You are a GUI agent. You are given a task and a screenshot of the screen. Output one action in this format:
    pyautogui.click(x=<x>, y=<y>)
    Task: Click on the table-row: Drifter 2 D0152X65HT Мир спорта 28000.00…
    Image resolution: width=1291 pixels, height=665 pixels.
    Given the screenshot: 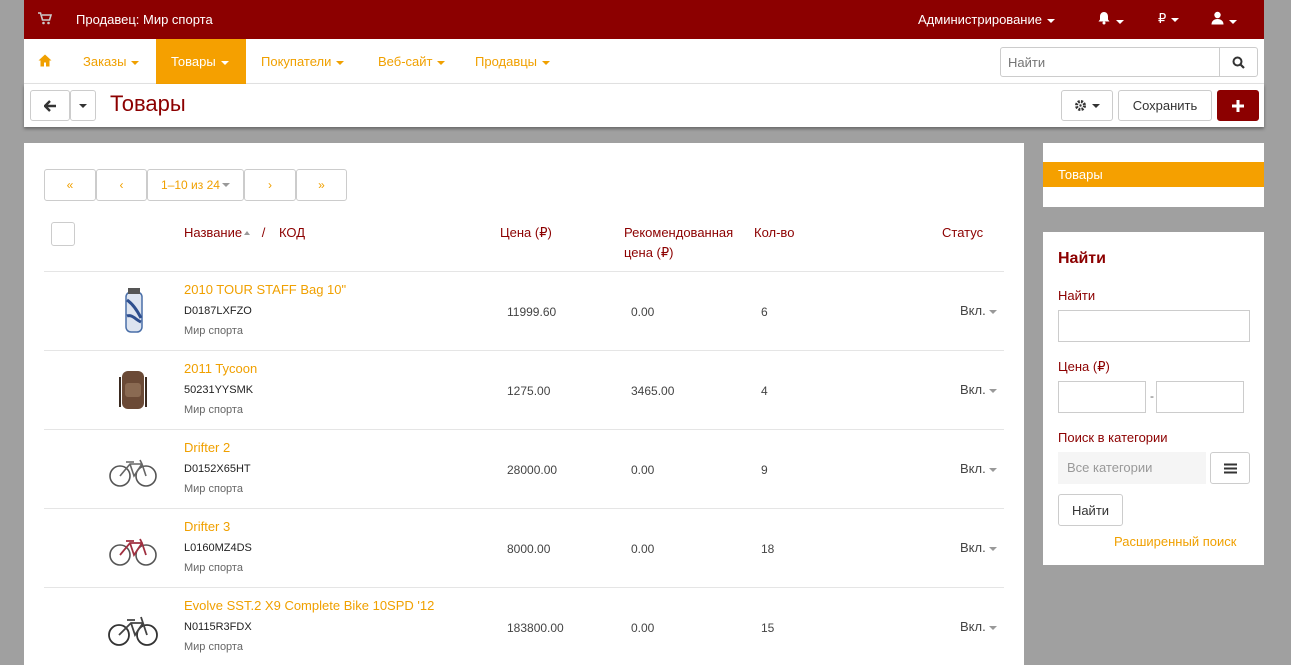 What is the action you would take?
    pyautogui.click(x=524, y=468)
    